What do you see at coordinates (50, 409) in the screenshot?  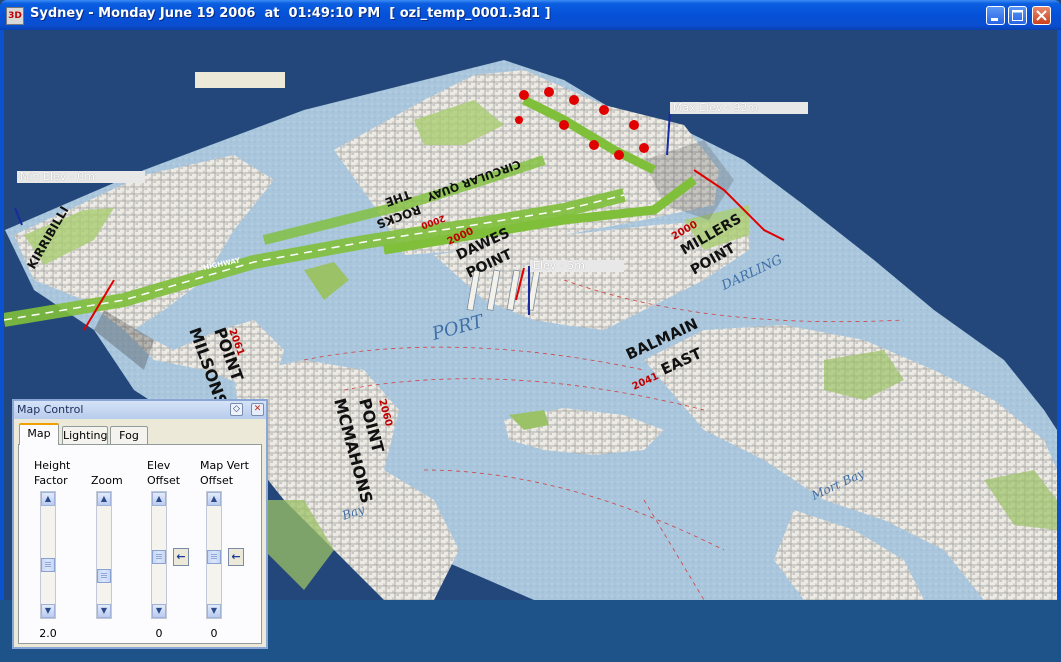 I see `map-control-title: Map Control` at bounding box center [50, 409].